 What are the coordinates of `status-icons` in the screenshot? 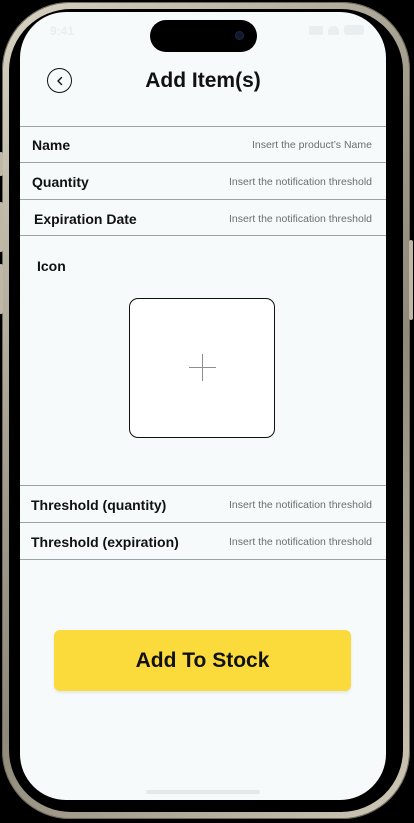 It's located at (336, 30).